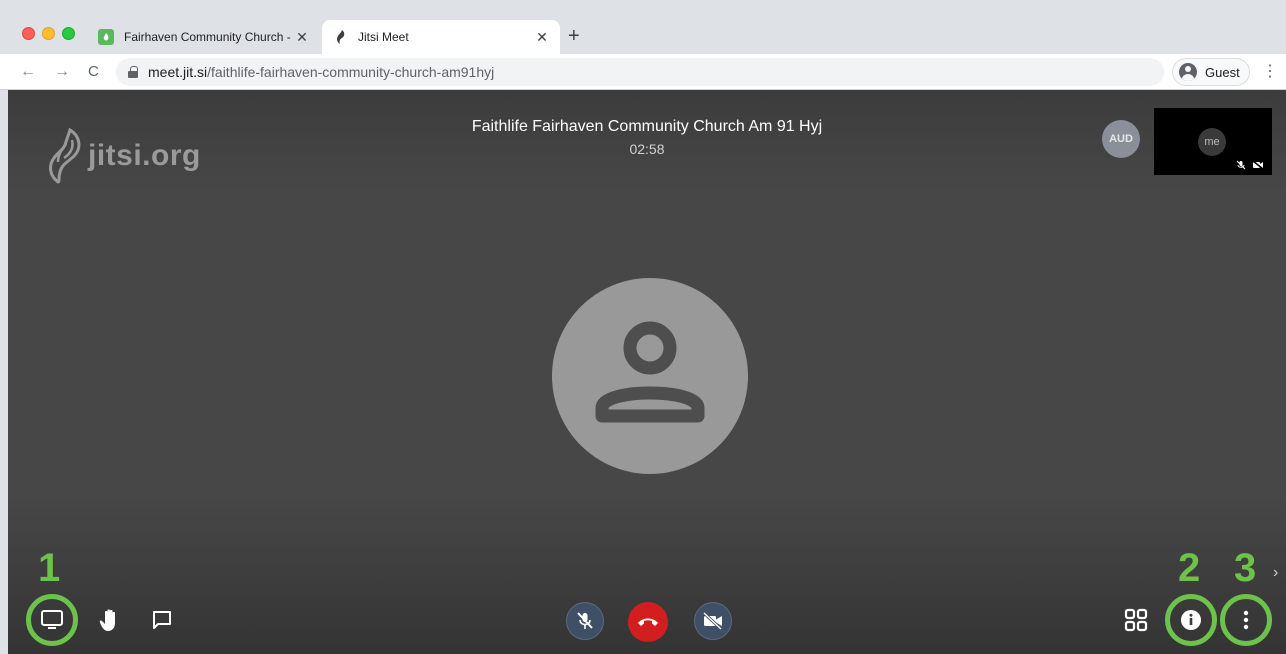  I want to click on more-actions-button, so click(1246, 620).